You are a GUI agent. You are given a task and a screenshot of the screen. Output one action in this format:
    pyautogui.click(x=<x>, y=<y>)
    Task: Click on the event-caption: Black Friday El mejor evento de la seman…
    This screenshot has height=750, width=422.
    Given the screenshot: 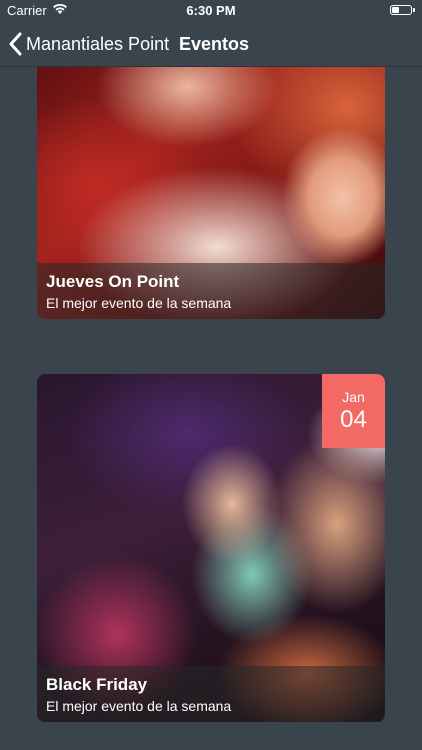 What is the action you would take?
    pyautogui.click(x=211, y=694)
    